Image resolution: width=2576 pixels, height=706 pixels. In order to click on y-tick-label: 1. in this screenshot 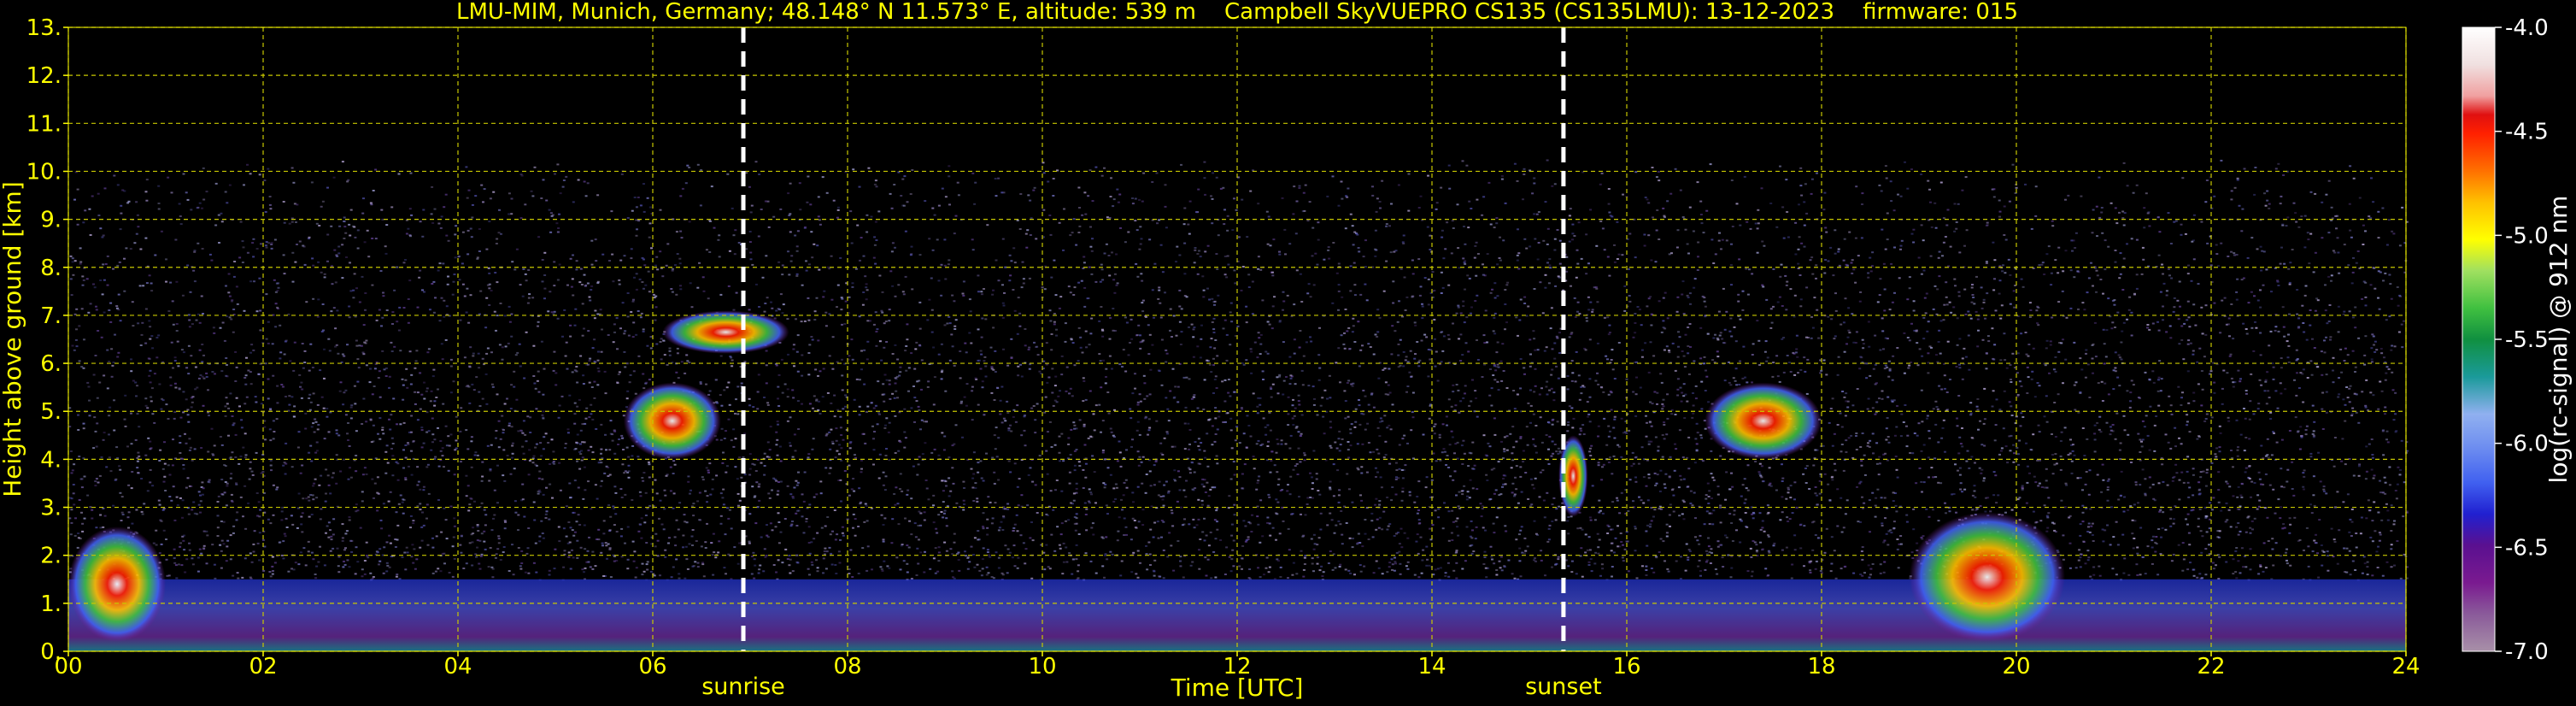, I will do `click(51, 604)`.